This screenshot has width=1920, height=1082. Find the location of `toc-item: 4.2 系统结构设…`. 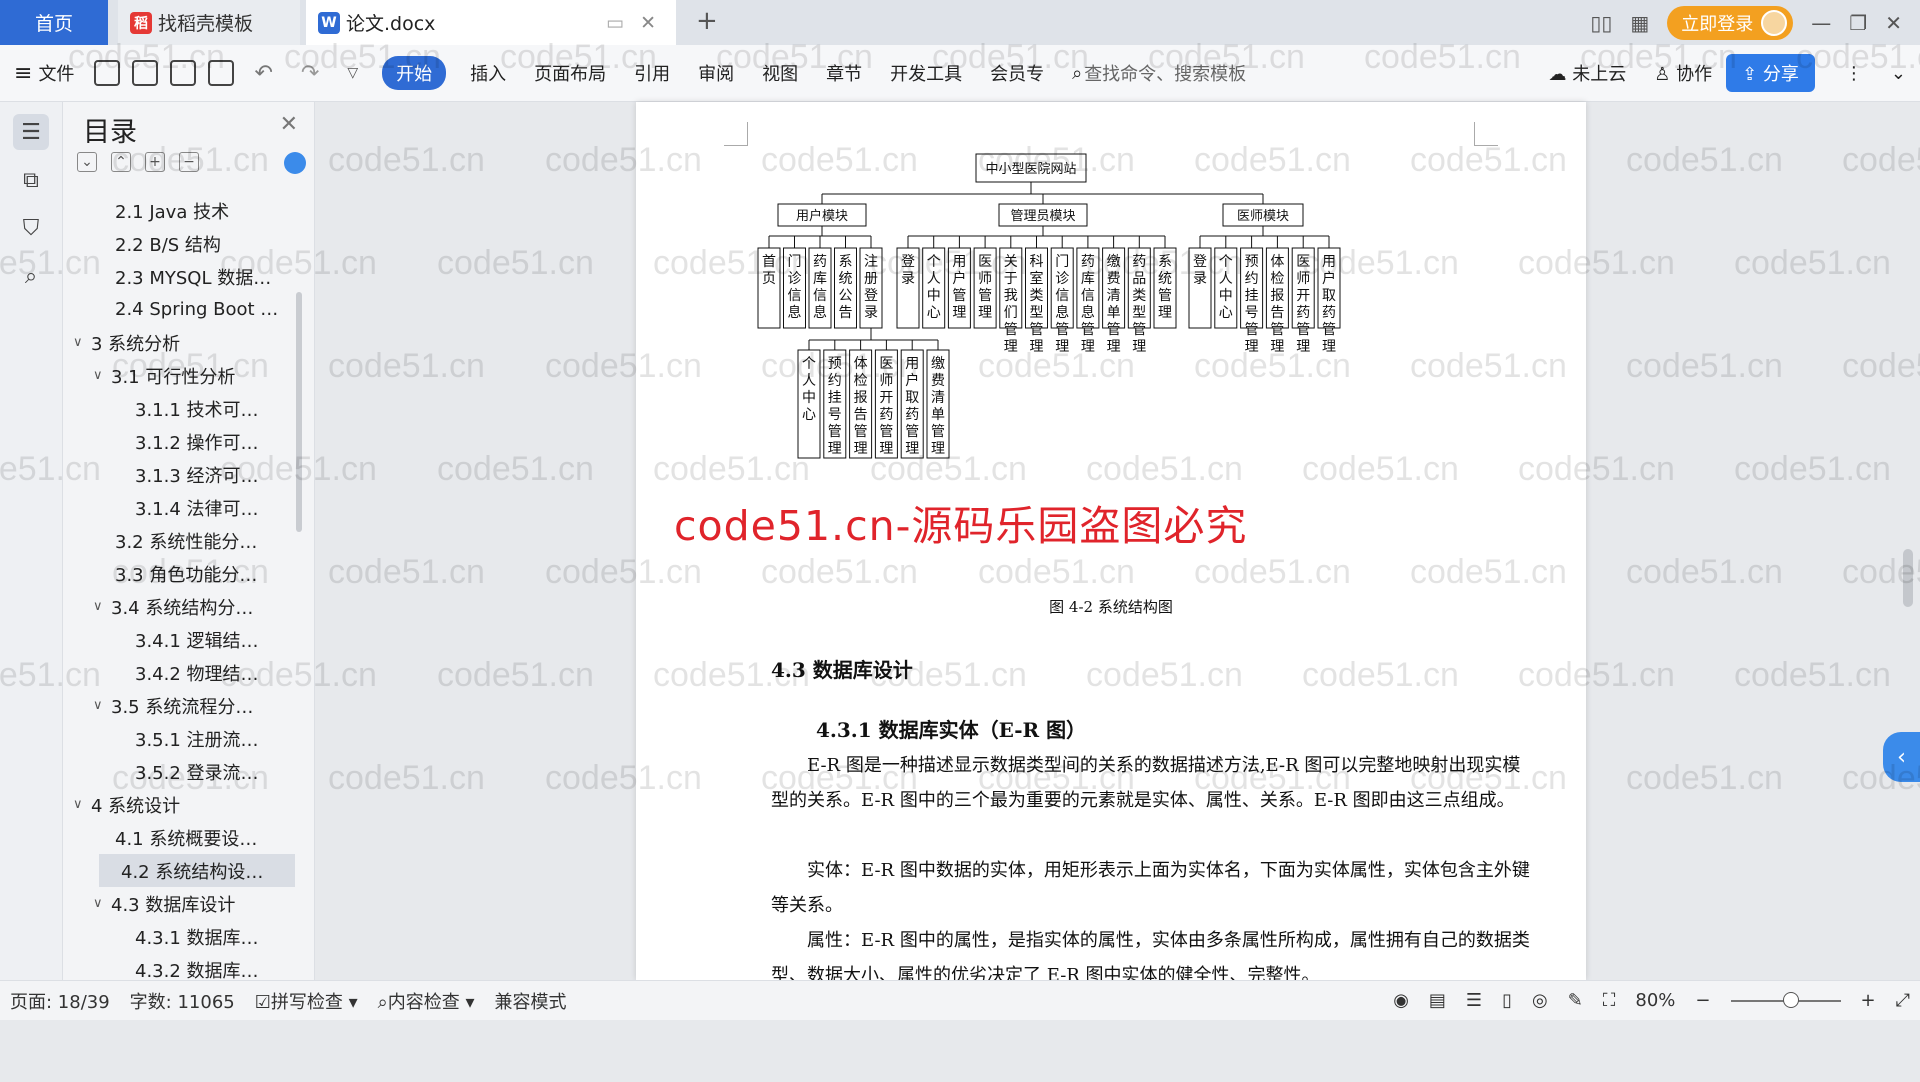

toc-item: 4.2 系统结构设… is located at coordinates (197, 870).